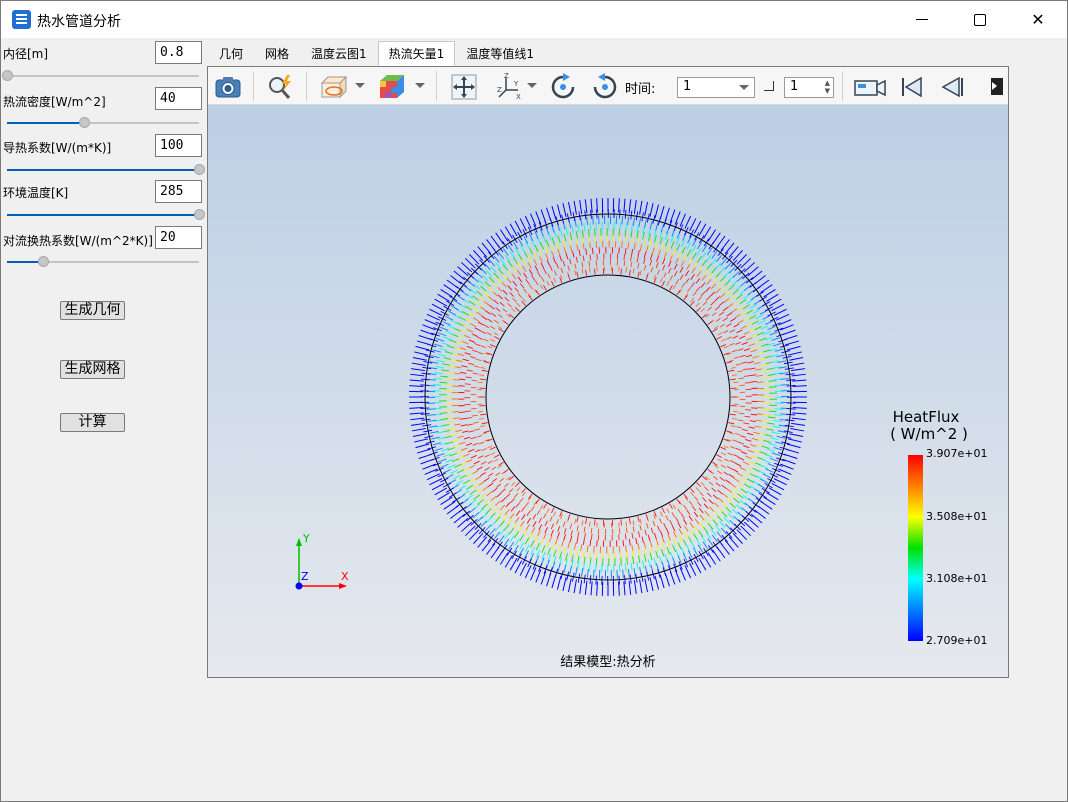  Describe the element at coordinates (231, 53) in the screenshot. I see `tab-geometry: 几何` at that location.